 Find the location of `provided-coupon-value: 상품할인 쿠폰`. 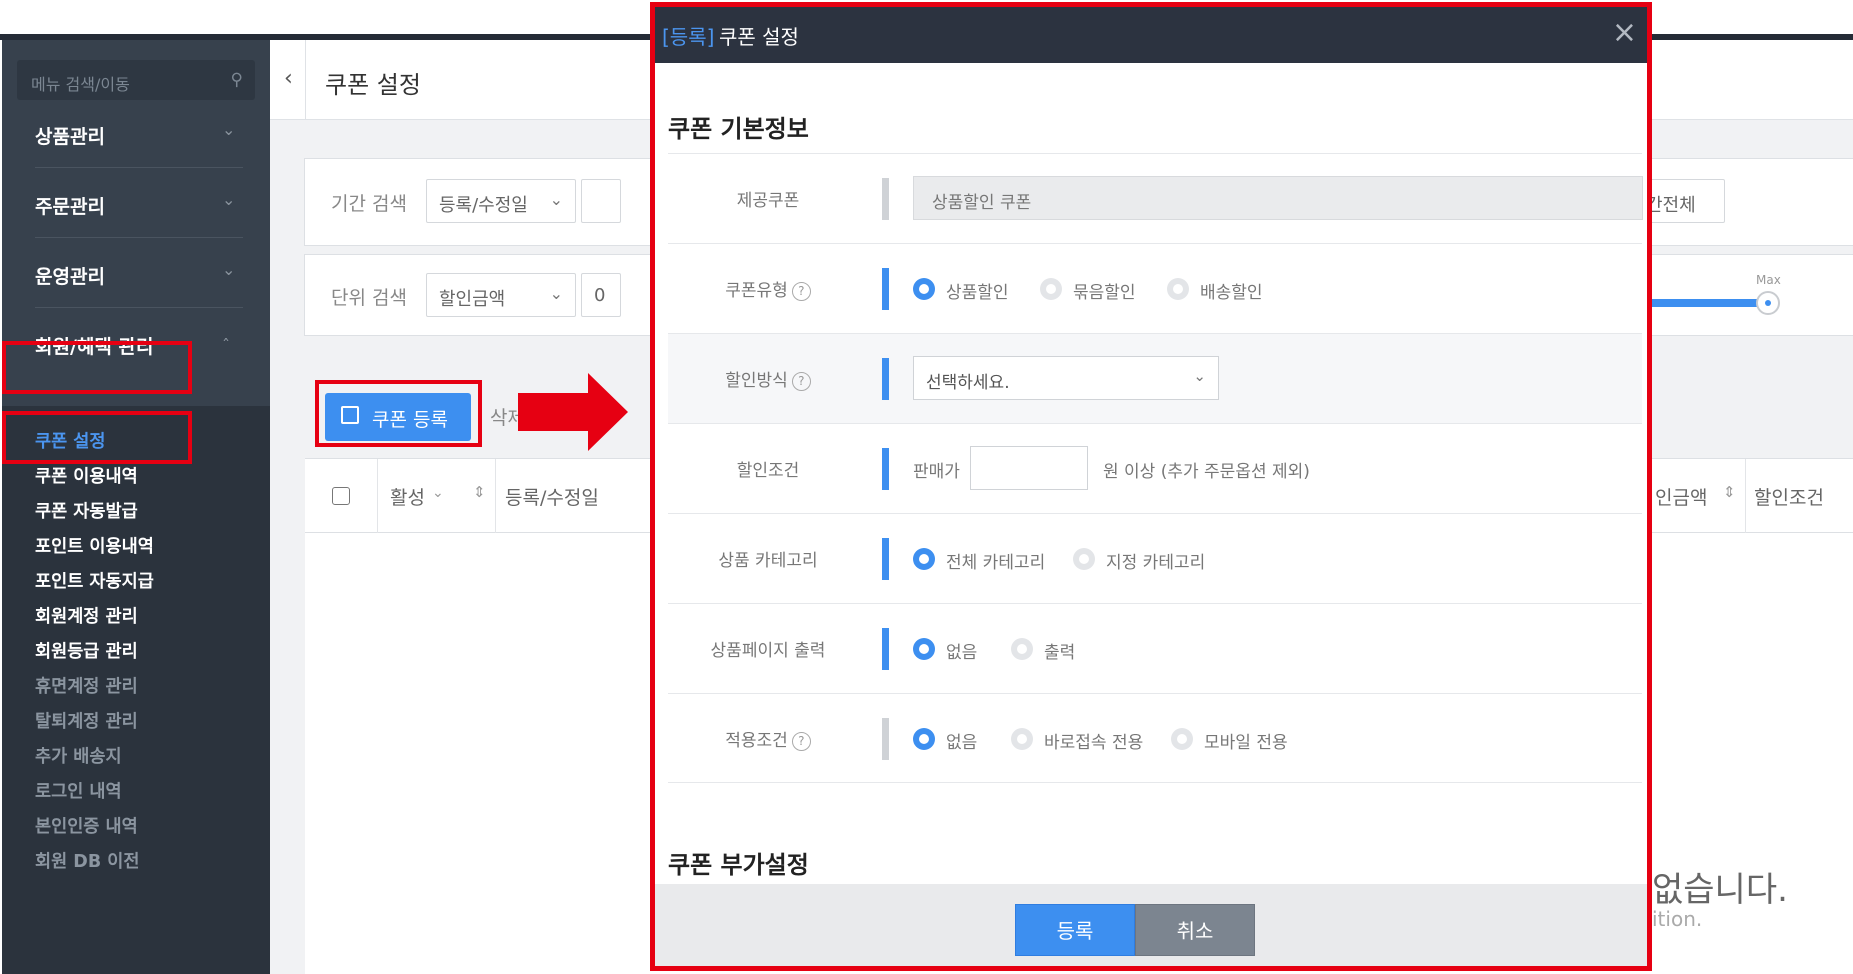

provided-coupon-value: 상품할인 쿠폰 is located at coordinates (982, 203).